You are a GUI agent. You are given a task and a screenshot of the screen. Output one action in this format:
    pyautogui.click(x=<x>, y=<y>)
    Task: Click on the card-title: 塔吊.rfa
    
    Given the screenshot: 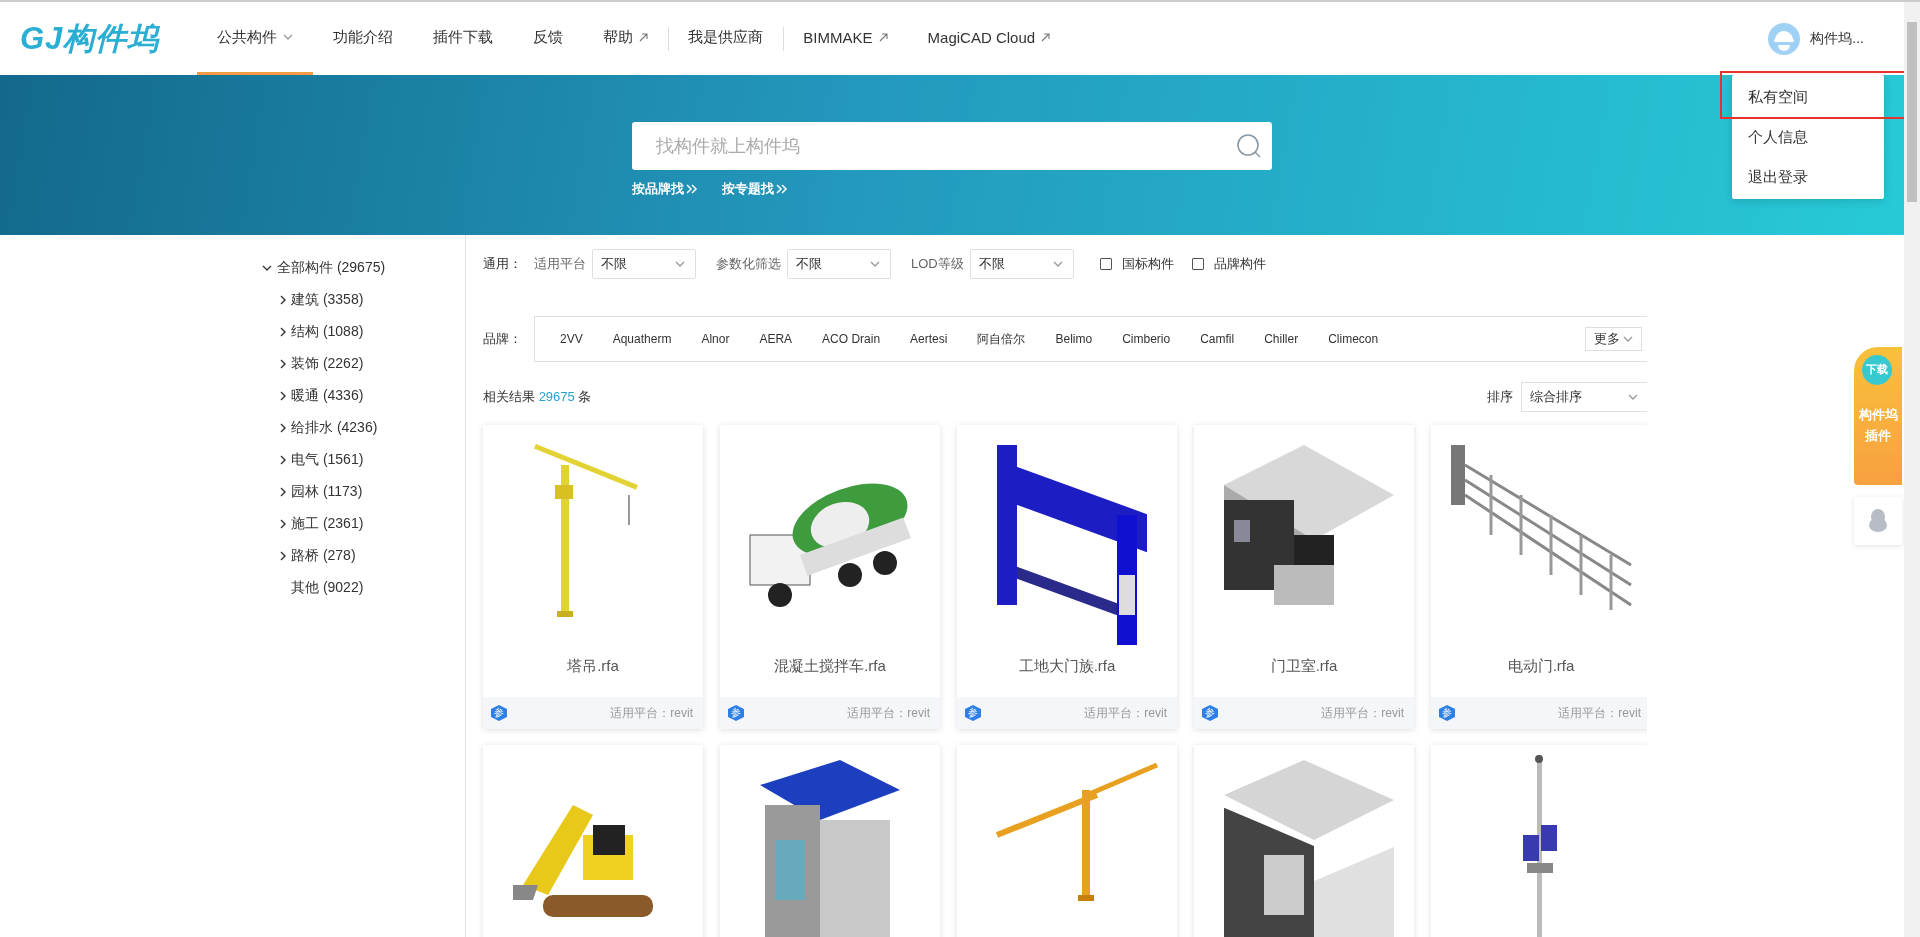 What is the action you would take?
    pyautogui.click(x=593, y=677)
    